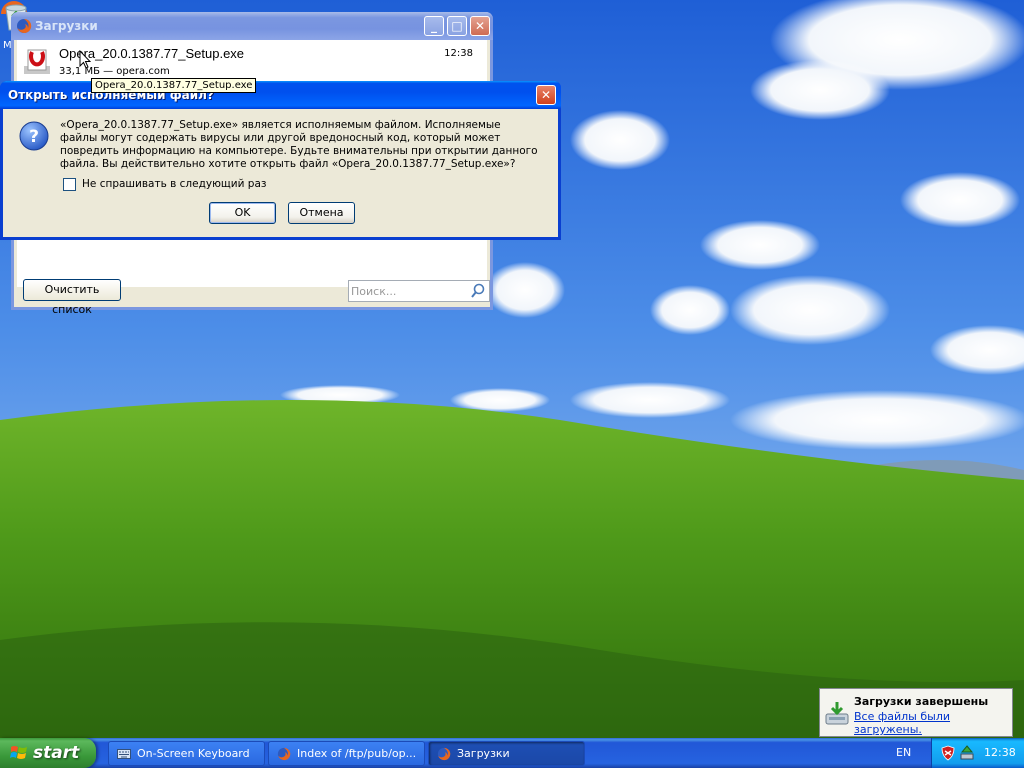 The width and height of the screenshot is (1024, 768). I want to click on question-icon: ?, so click(34, 136).